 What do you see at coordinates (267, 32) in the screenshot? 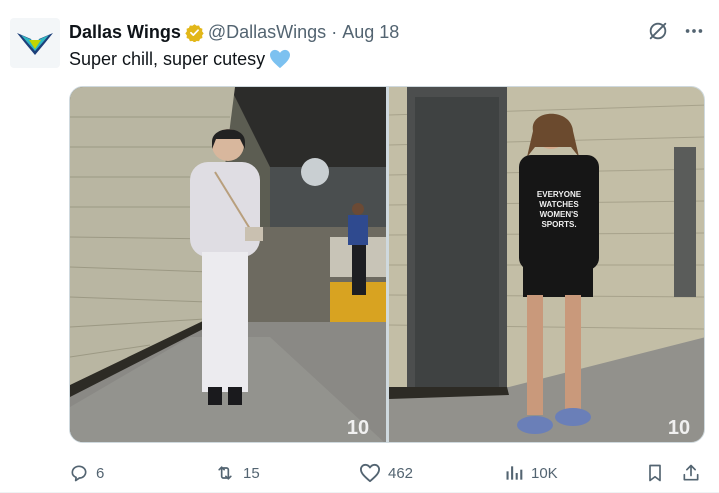
I see `user-handle: @DallasWings` at bounding box center [267, 32].